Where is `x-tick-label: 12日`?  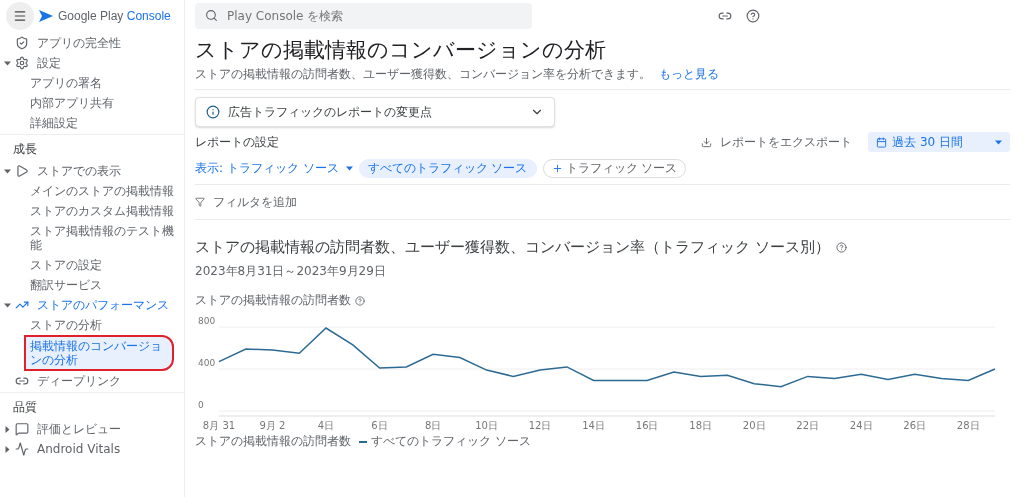 x-tick-label: 12日 is located at coordinates (540, 425).